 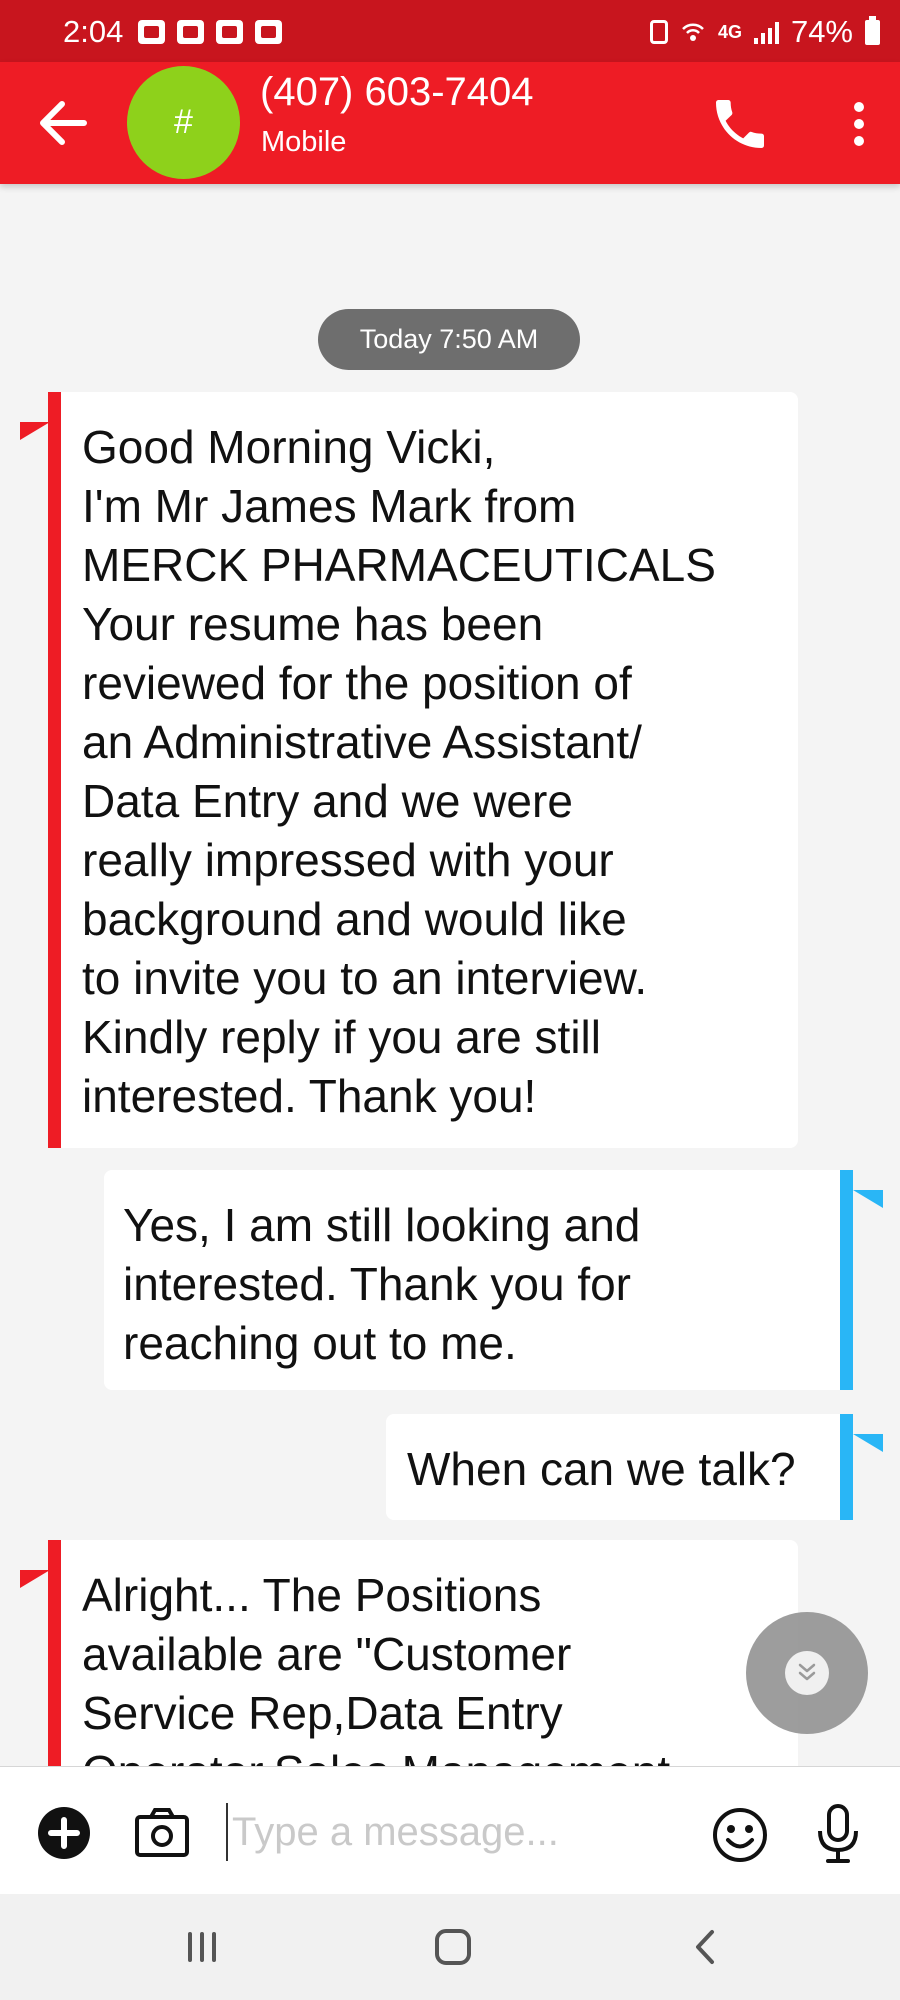 I want to click on scroll-button-inner, so click(x=807, y=1673).